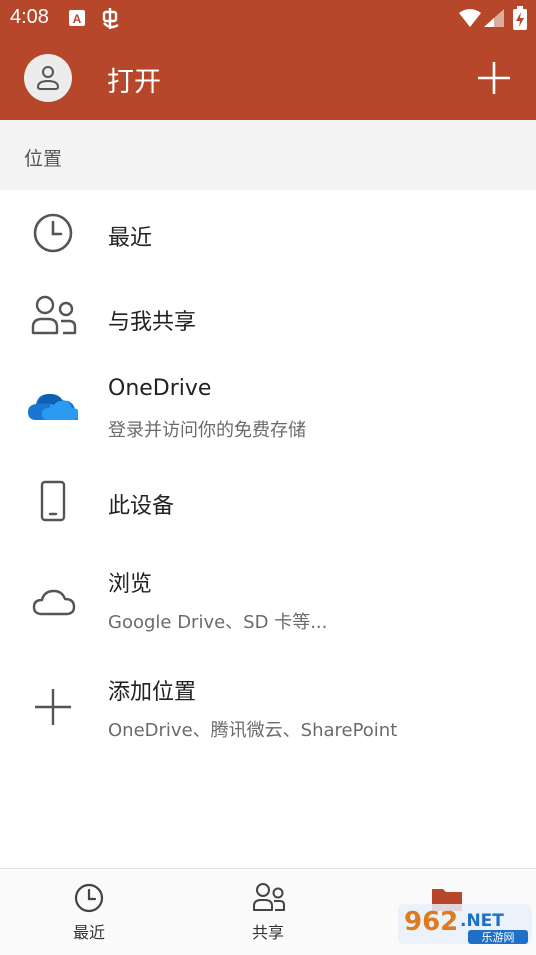 Image resolution: width=536 pixels, height=955 pixels. What do you see at coordinates (520, 18) in the screenshot?
I see `battery-charging-icon` at bounding box center [520, 18].